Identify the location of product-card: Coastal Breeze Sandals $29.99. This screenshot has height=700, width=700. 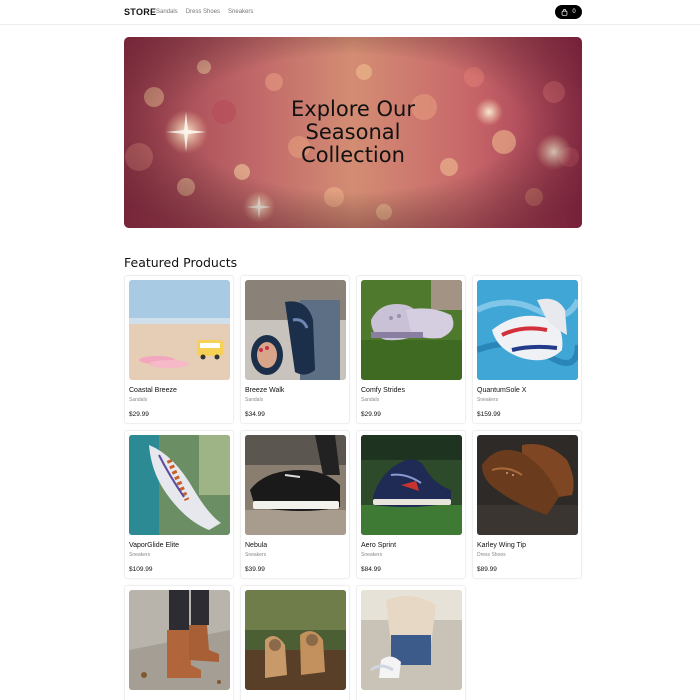
(179, 349).